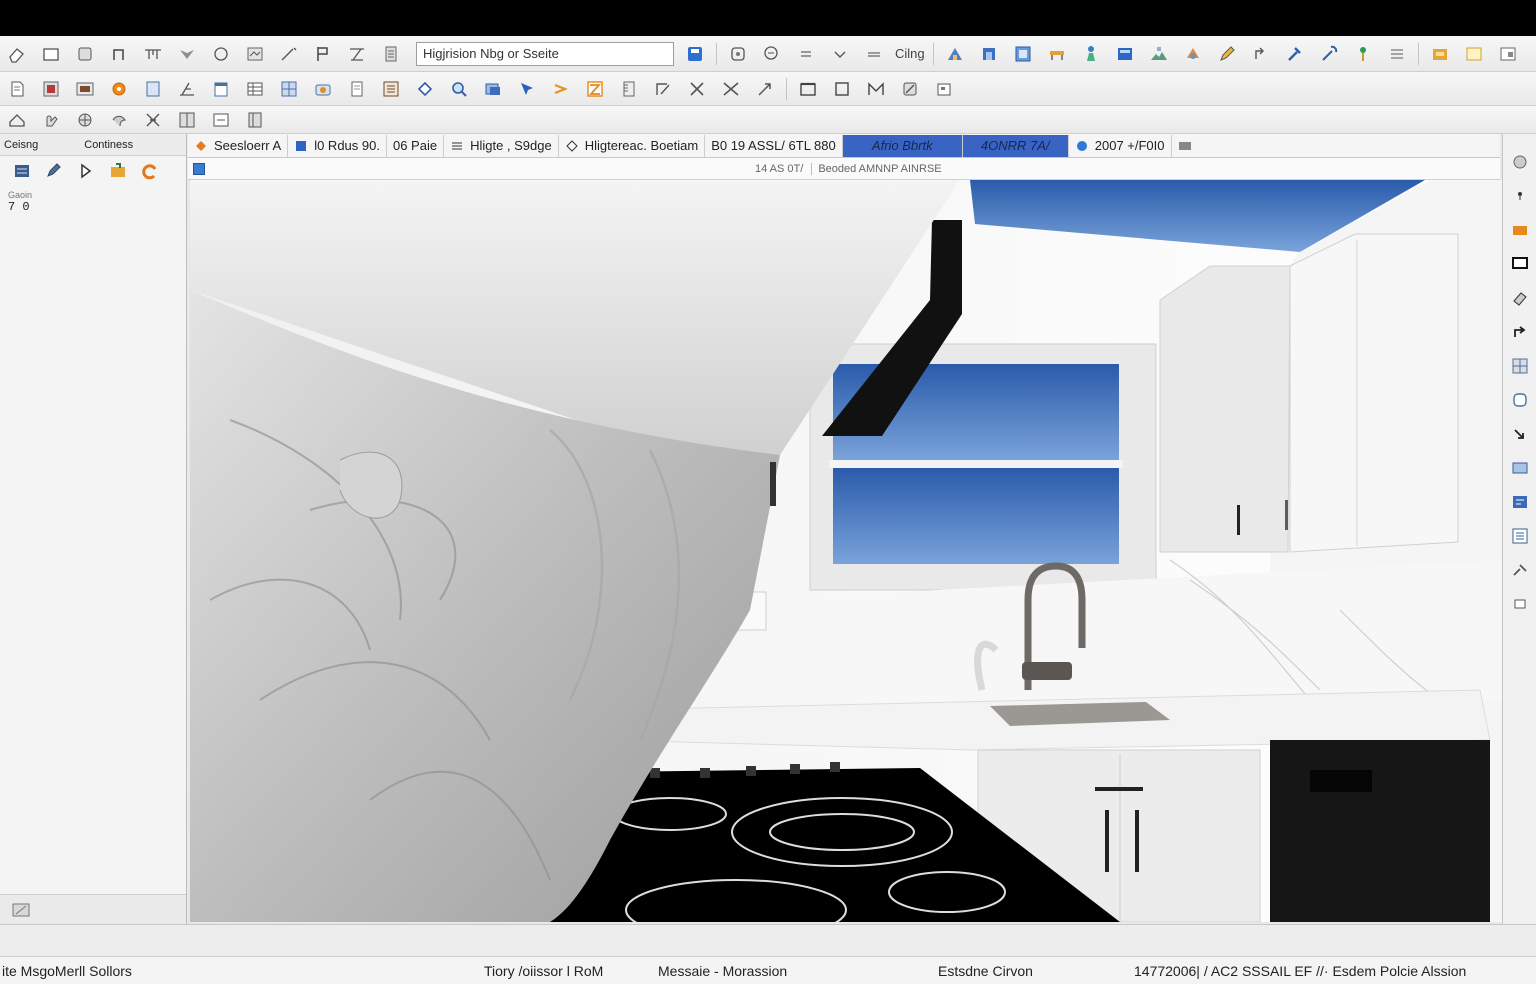  Describe the element at coordinates (1520, 264) in the screenshot. I see `monitor-icon` at that location.